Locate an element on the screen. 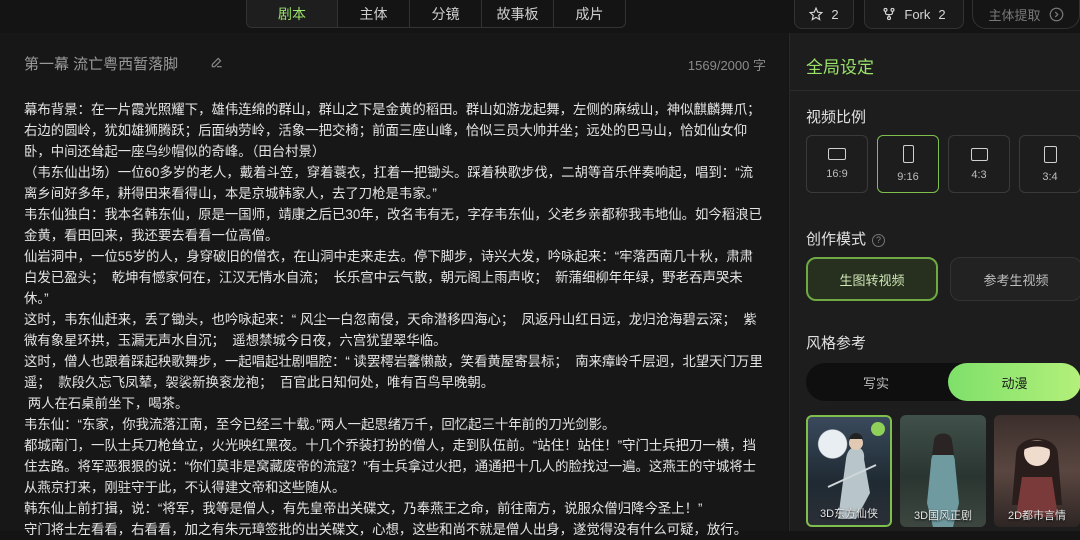 This screenshot has height=540, width=1080. tab-script: 剧本 is located at coordinates (292, 13).